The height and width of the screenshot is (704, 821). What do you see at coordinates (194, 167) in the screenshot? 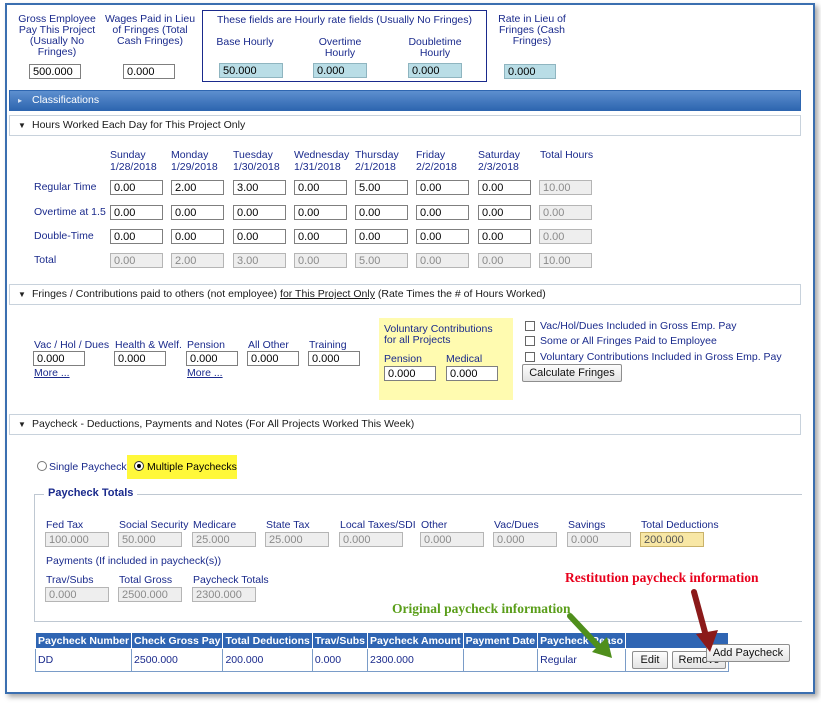
I see `day-date: 1/29/2018` at bounding box center [194, 167].